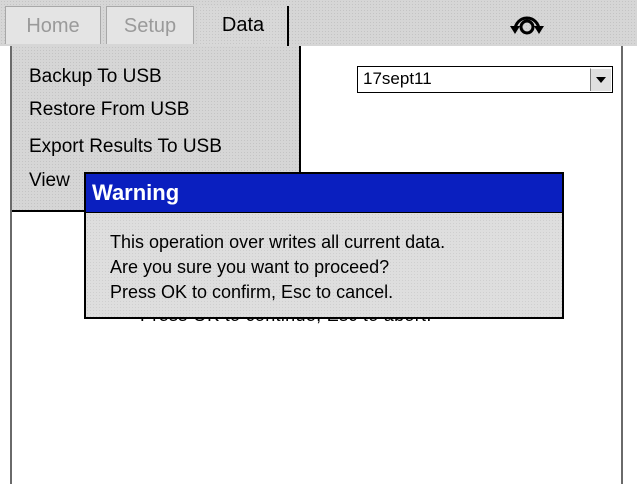  Describe the element at coordinates (600, 79) in the screenshot. I see `chevron-down-icon` at that location.